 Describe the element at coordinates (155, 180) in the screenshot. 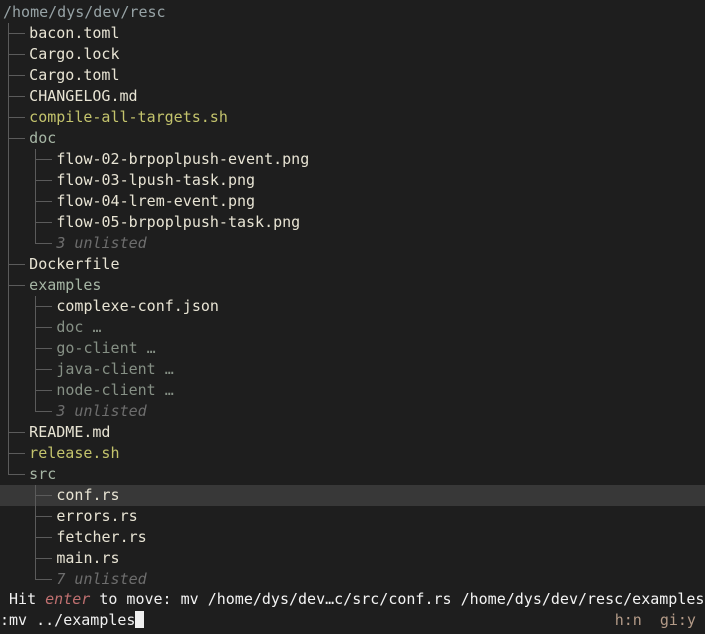

I see `tree-item-name: flow-03-lpush-task.png` at that location.